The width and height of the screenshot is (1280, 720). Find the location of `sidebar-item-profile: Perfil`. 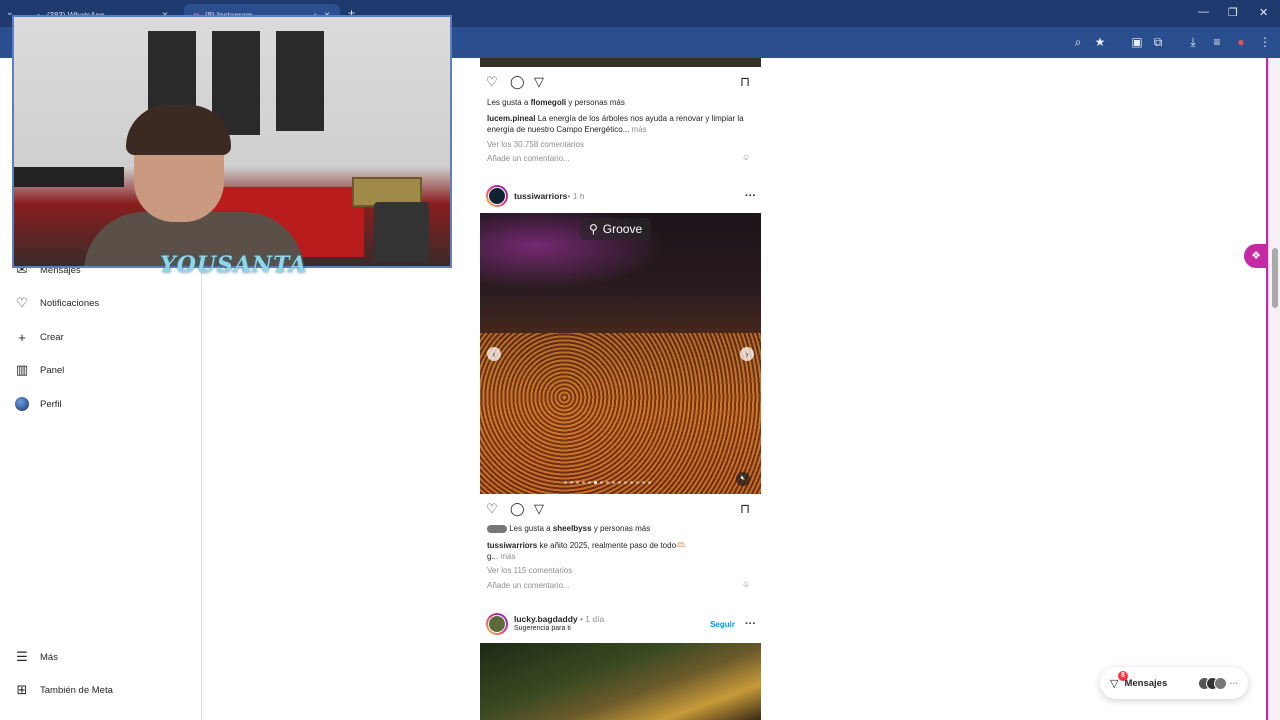

sidebar-item-profile: Perfil is located at coordinates (38, 404).